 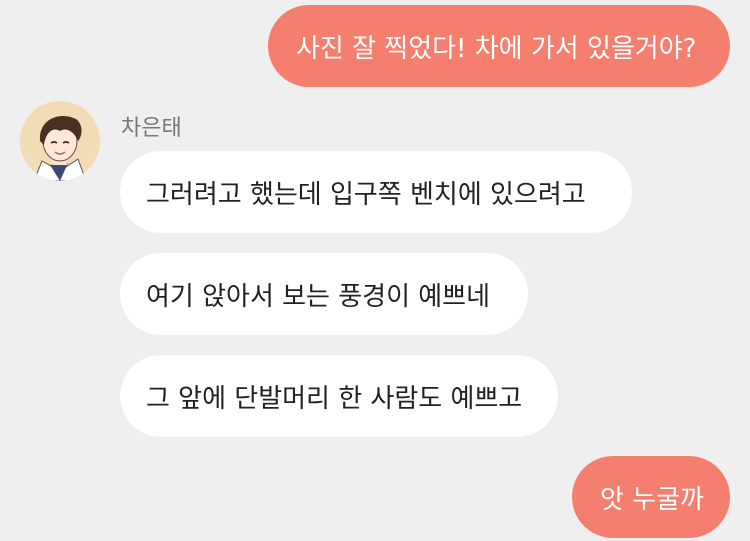 I want to click on incoming-message-bubble: 그러려고 했는데 입구쪽 벤치에 있으려고, so click(x=376, y=192).